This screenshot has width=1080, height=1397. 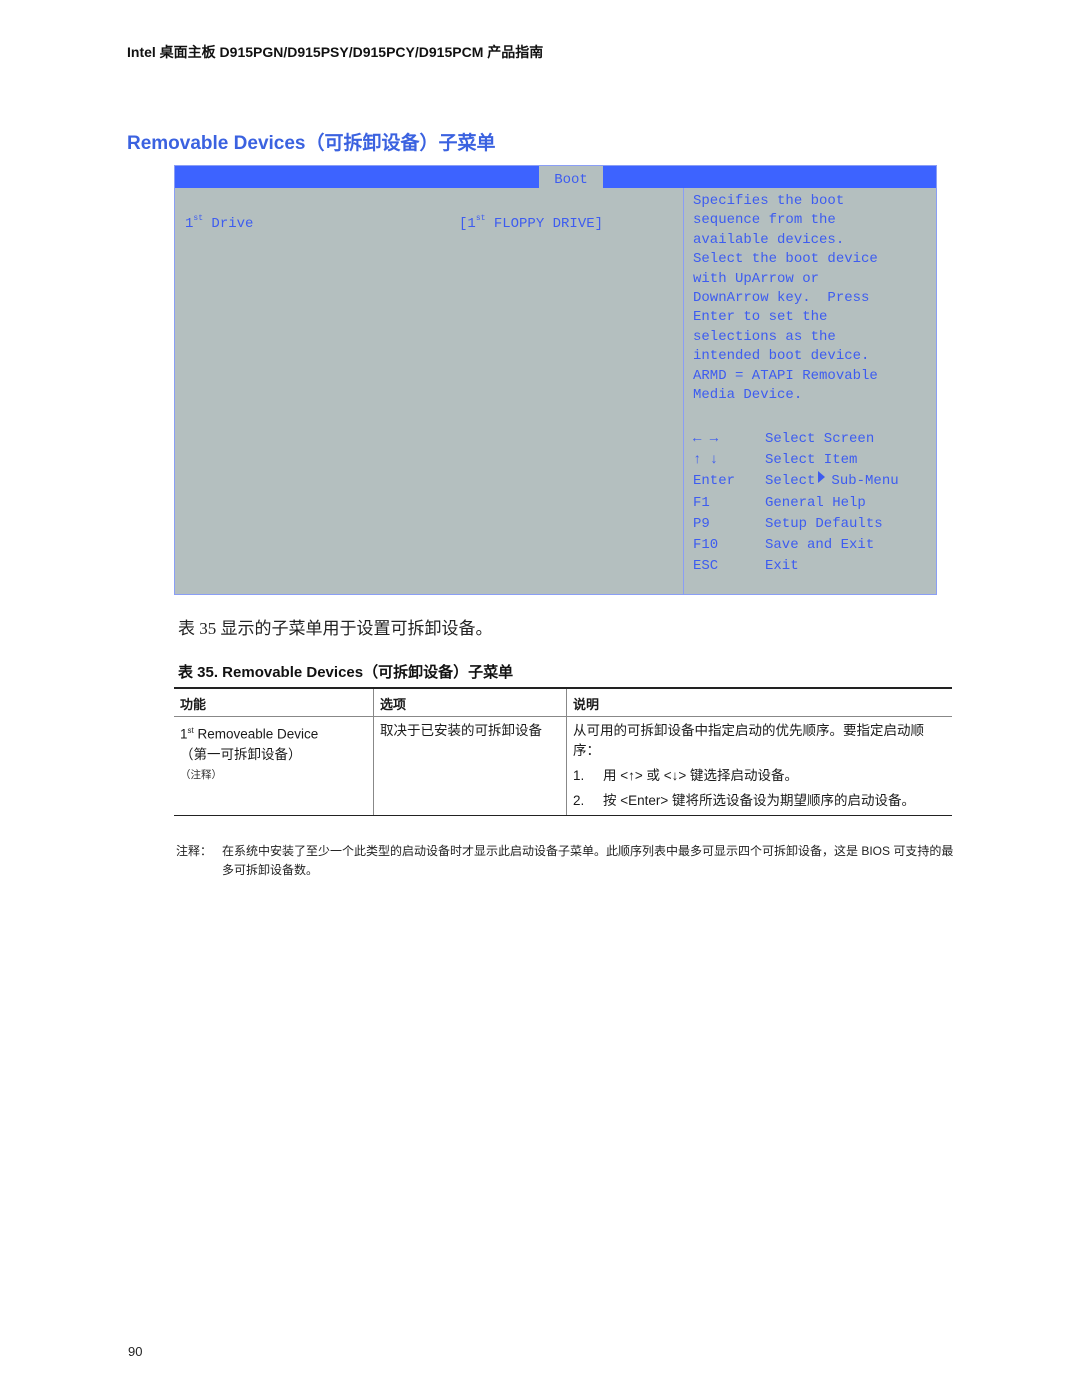 What do you see at coordinates (748, 740) in the screenshot?
I see `description-text: 从可用的可拆卸设备中指定启动的优先顺序。要指定启动顺序：` at bounding box center [748, 740].